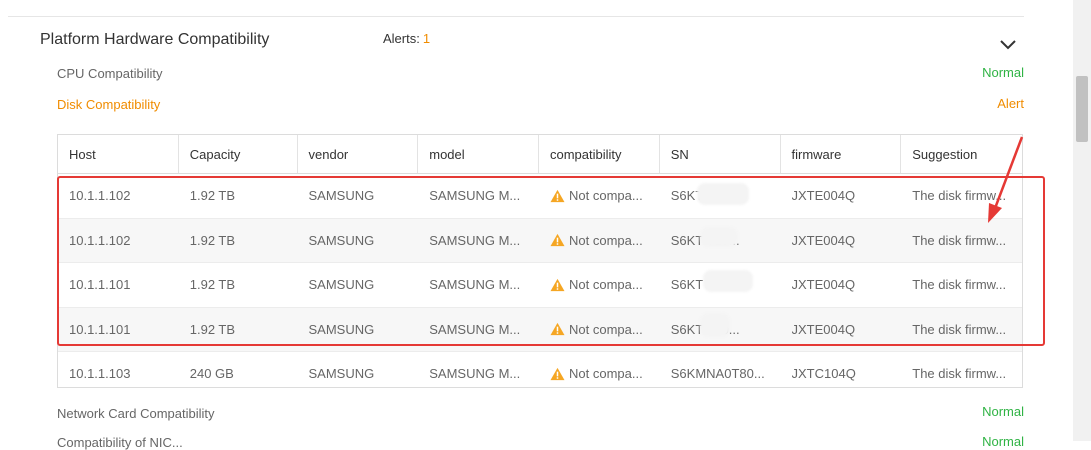 This screenshot has height=450, width=1091. I want to click on cell-firmware: JXTC104Q, so click(841, 369).